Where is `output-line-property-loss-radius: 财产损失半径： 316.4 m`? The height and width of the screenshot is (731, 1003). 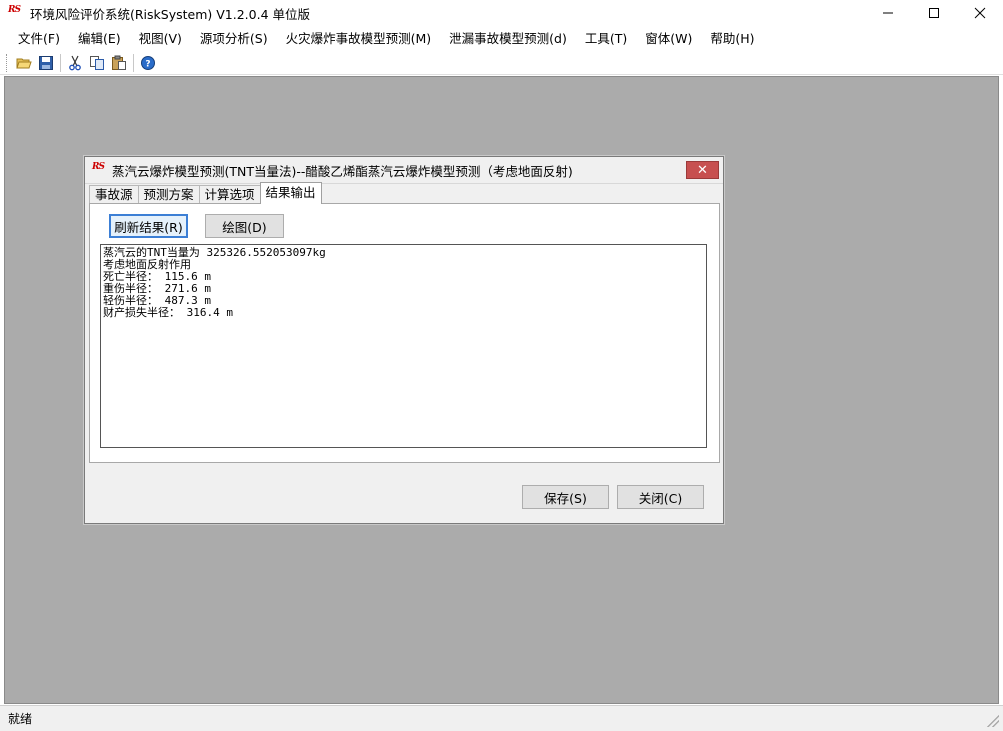 output-line-property-loss-radius: 财产损失半径： 316.4 m is located at coordinates (168, 312).